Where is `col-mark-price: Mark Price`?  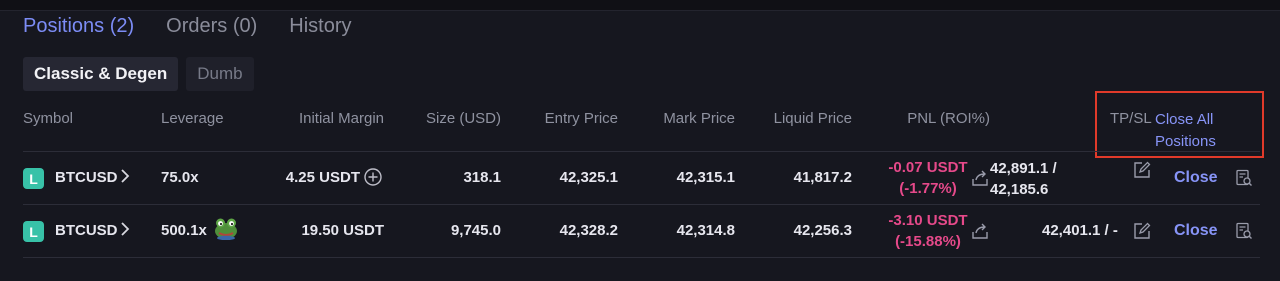 col-mark-price: Mark Price is located at coordinates (699, 118).